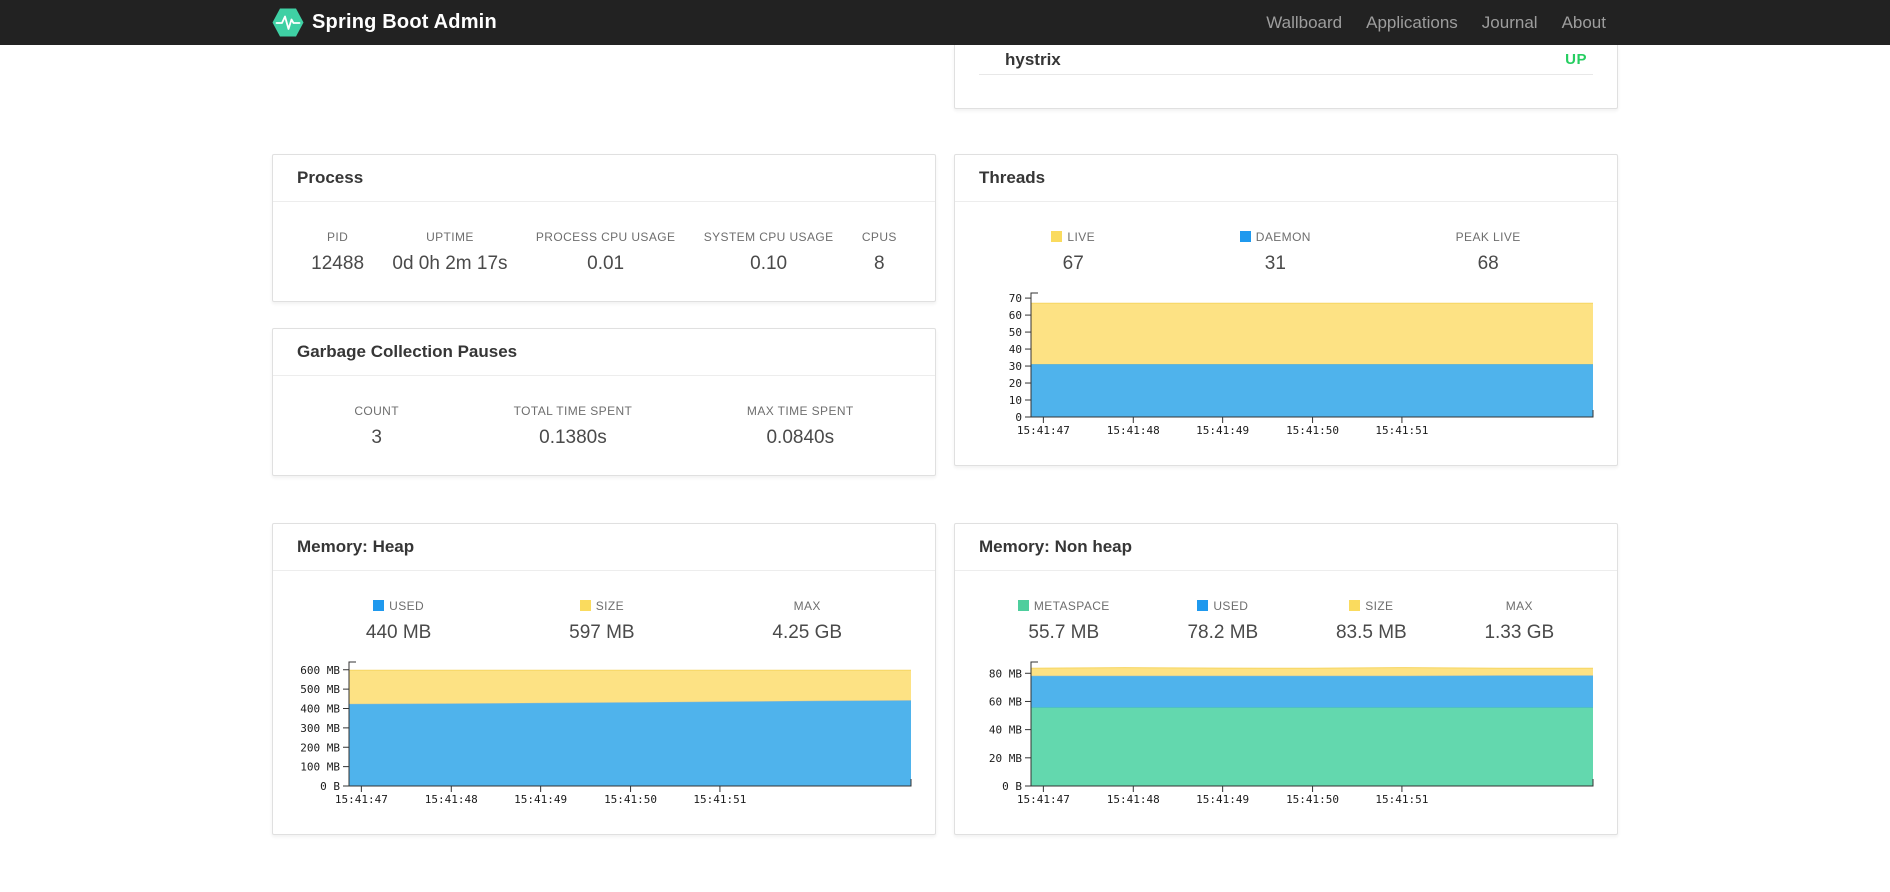 This screenshot has width=1890, height=892. I want to click on brand-title: Spring Boot Admin, so click(404, 22).